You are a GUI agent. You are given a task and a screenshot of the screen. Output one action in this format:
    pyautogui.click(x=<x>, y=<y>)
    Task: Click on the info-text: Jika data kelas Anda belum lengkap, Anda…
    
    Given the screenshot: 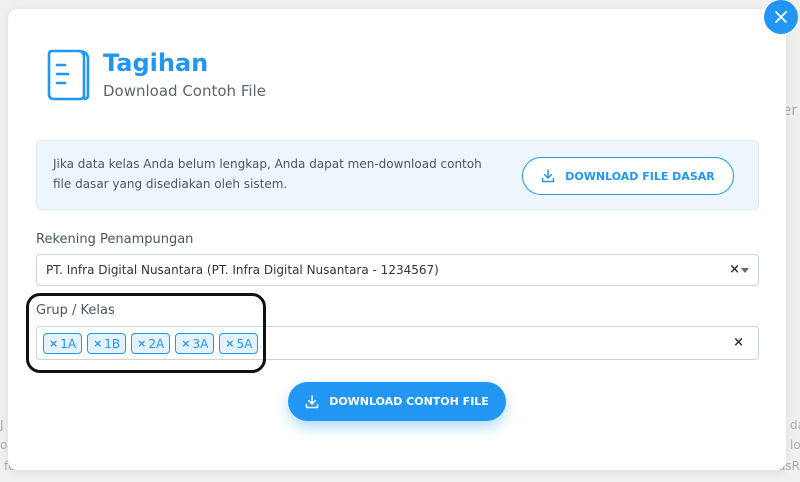 What is the action you would take?
    pyautogui.click(x=267, y=174)
    